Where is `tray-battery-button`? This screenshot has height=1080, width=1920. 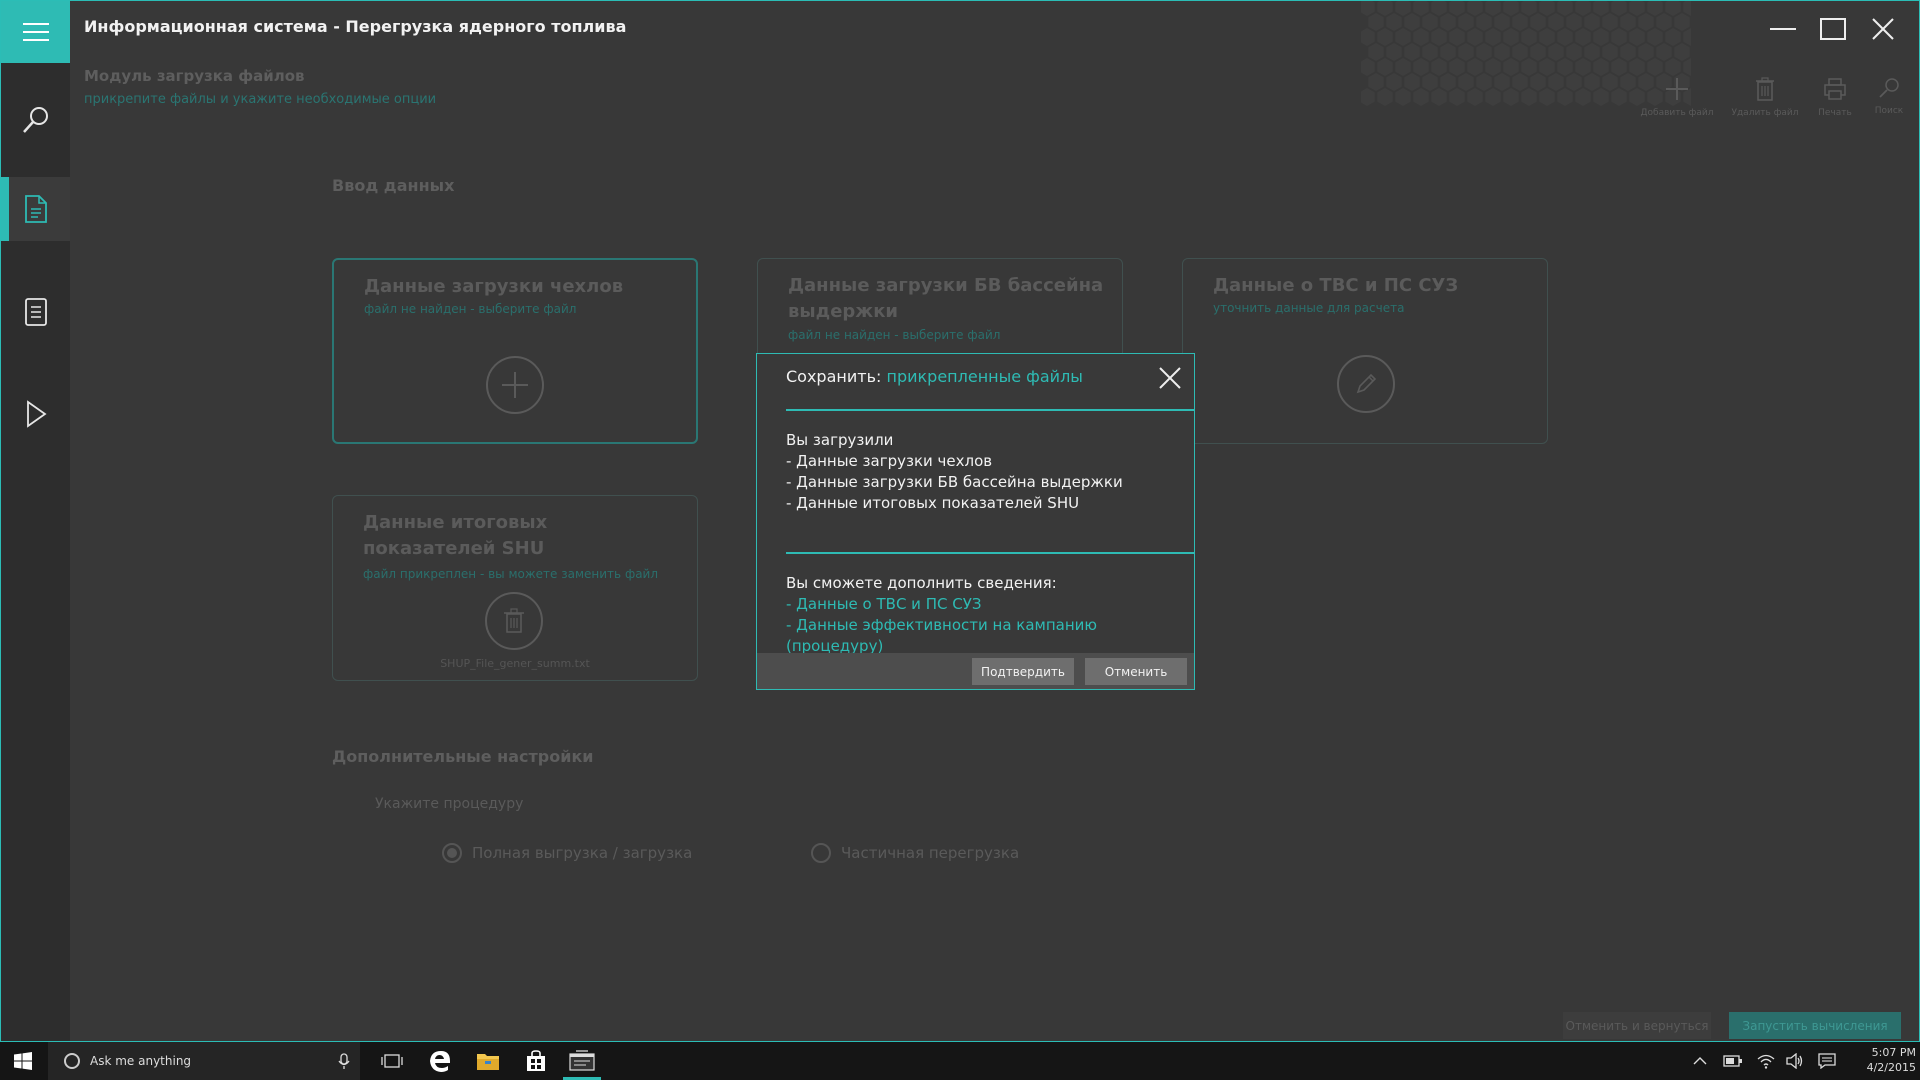
tray-battery-button is located at coordinates (1733, 1061).